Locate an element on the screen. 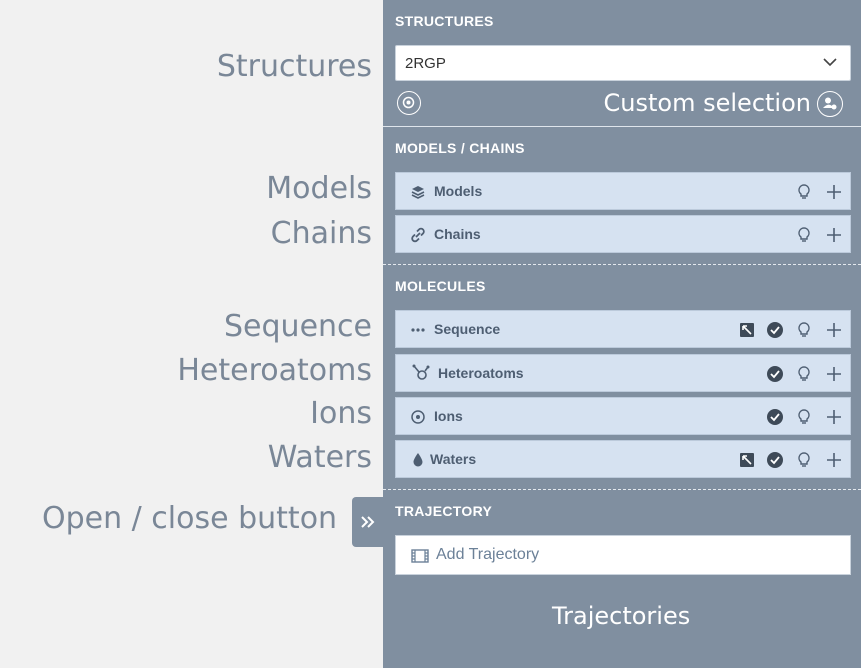 The height and width of the screenshot is (668, 861). chains-label: Chains is located at coordinates (457, 234).